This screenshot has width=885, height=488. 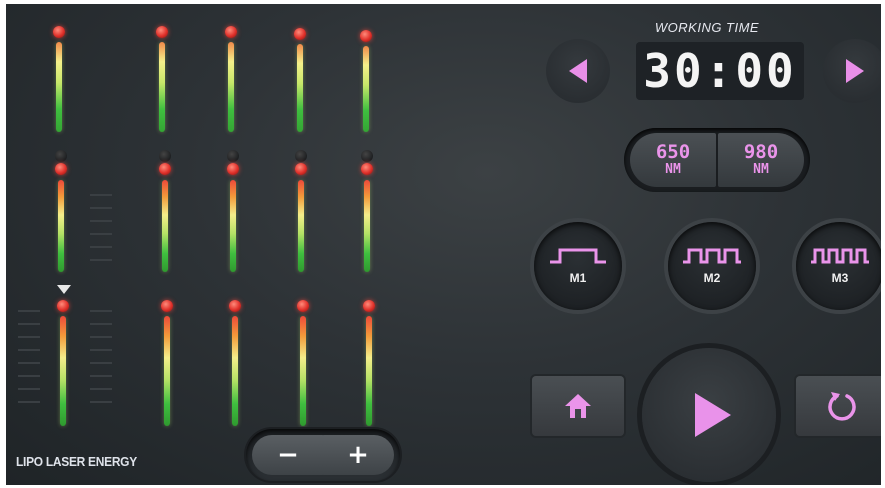 I want to click on play-icon, so click(x=713, y=415).